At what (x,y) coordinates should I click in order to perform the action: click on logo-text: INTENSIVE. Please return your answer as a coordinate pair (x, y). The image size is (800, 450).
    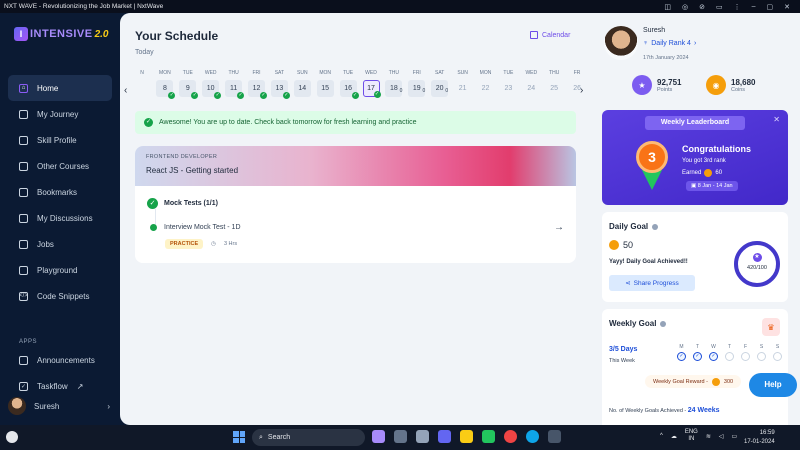
    Looking at the image, I should click on (61, 34).